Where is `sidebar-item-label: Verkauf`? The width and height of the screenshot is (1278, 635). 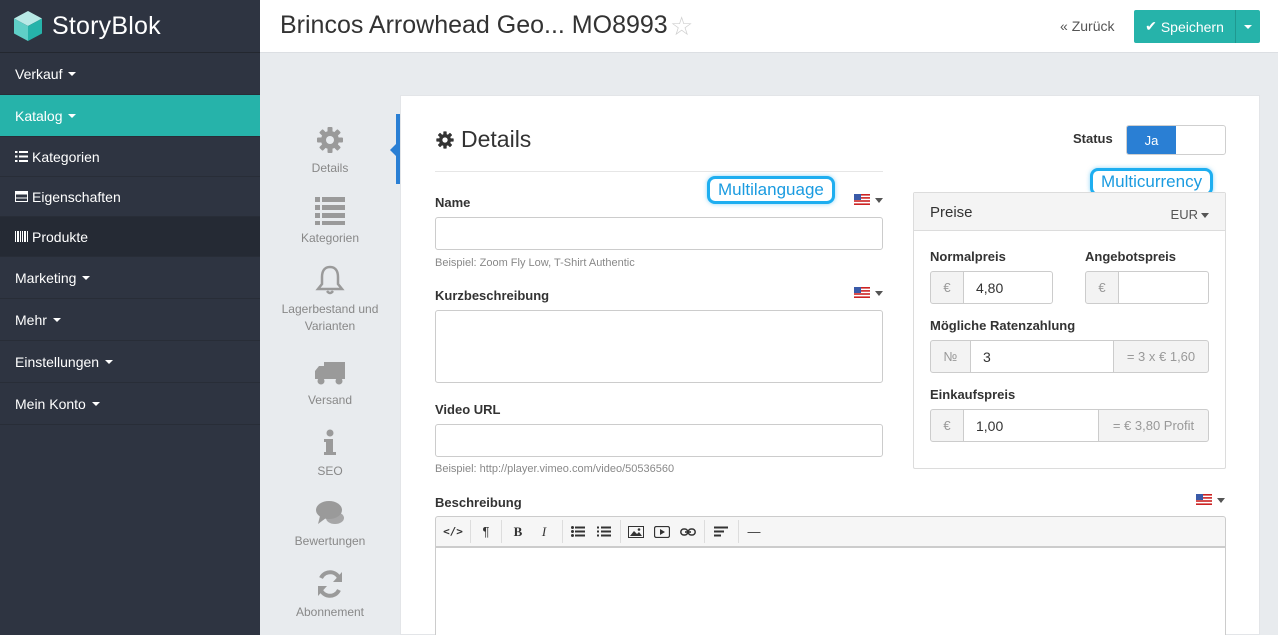
sidebar-item-label: Verkauf is located at coordinates (39, 73).